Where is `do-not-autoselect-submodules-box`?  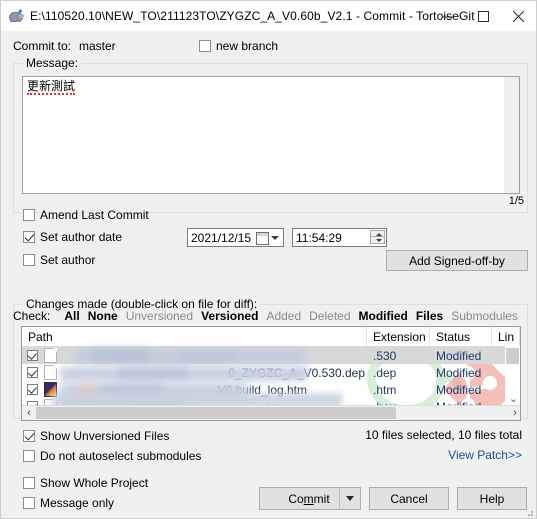 do-not-autoselect-submodules-box is located at coordinates (29, 456).